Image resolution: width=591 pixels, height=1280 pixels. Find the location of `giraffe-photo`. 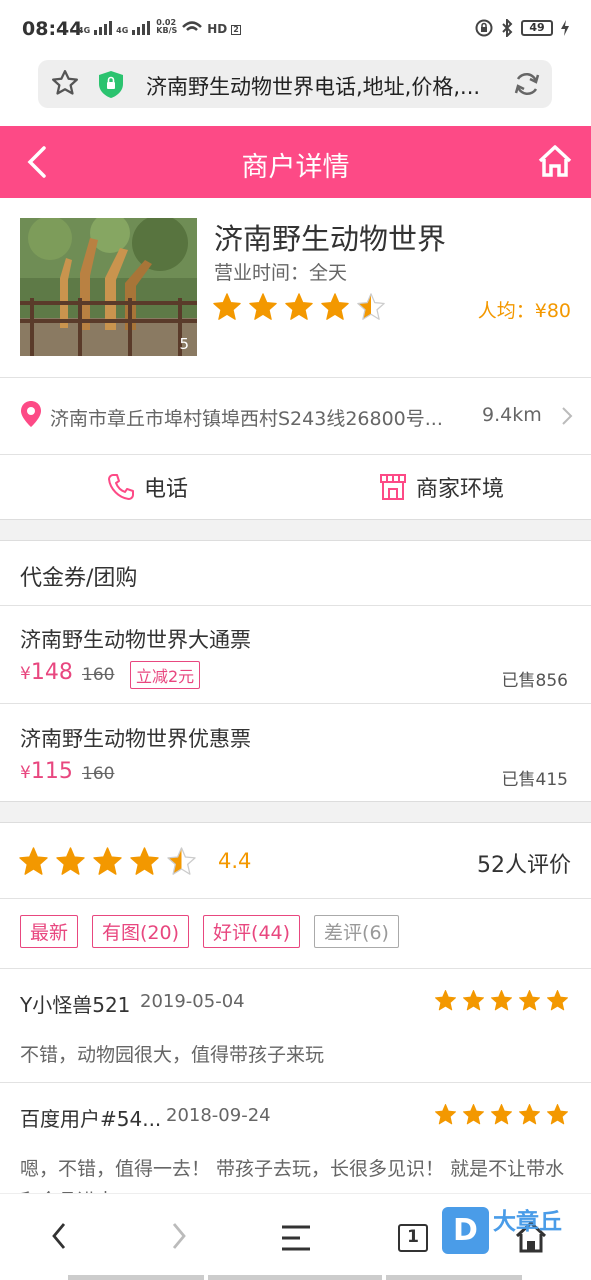

giraffe-photo is located at coordinates (108, 287).